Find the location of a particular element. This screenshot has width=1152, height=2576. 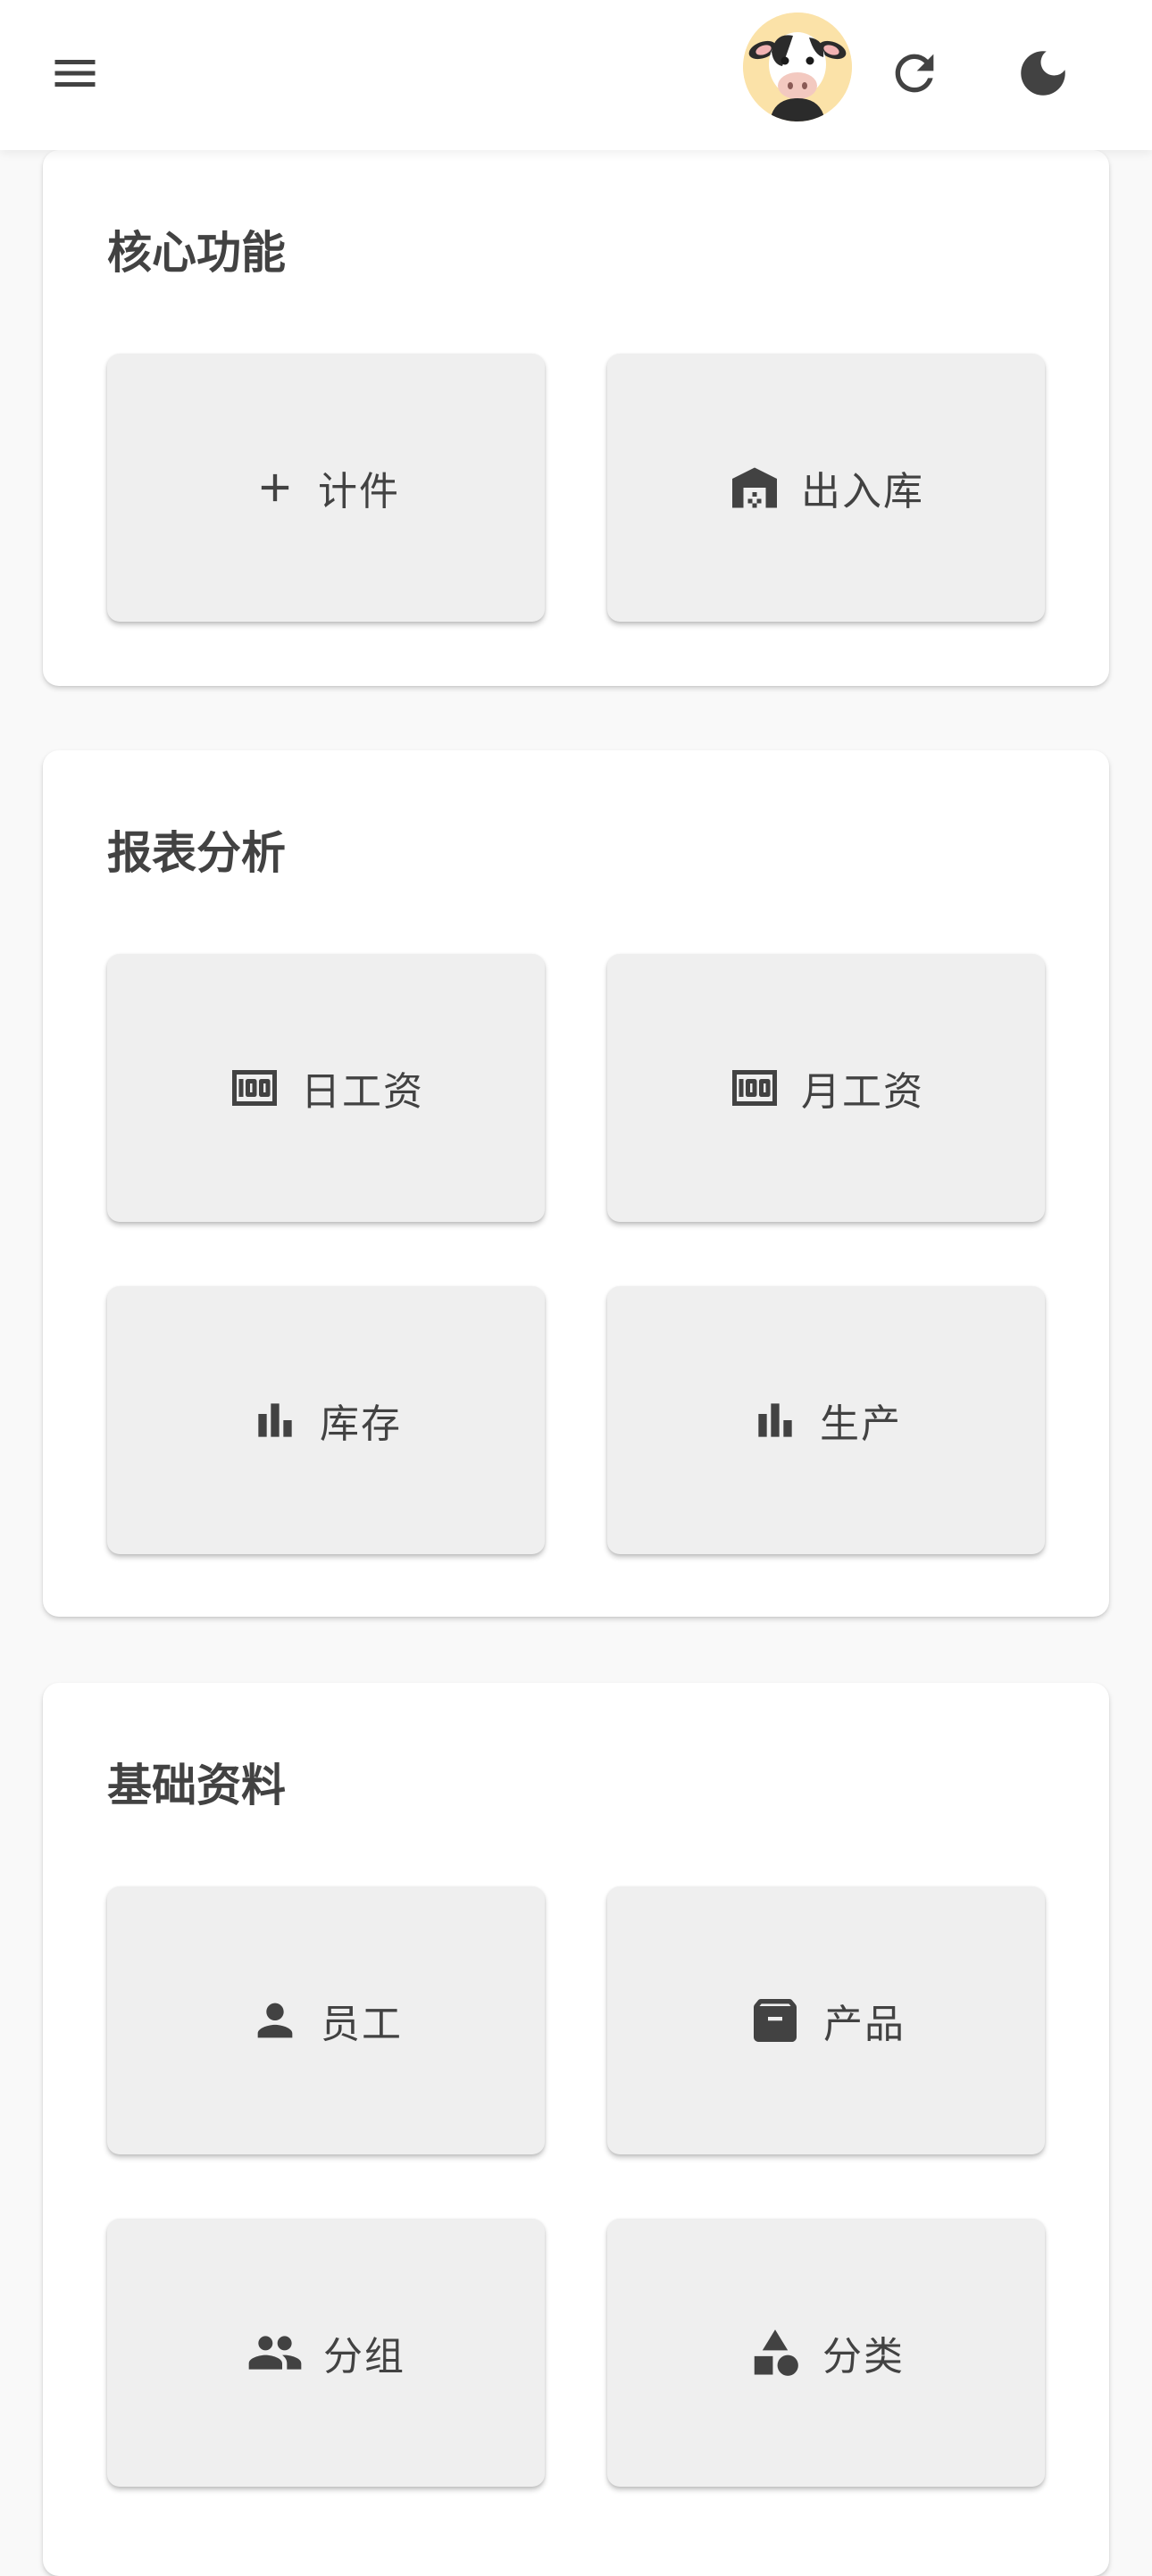

menu-icon is located at coordinates (75, 75).